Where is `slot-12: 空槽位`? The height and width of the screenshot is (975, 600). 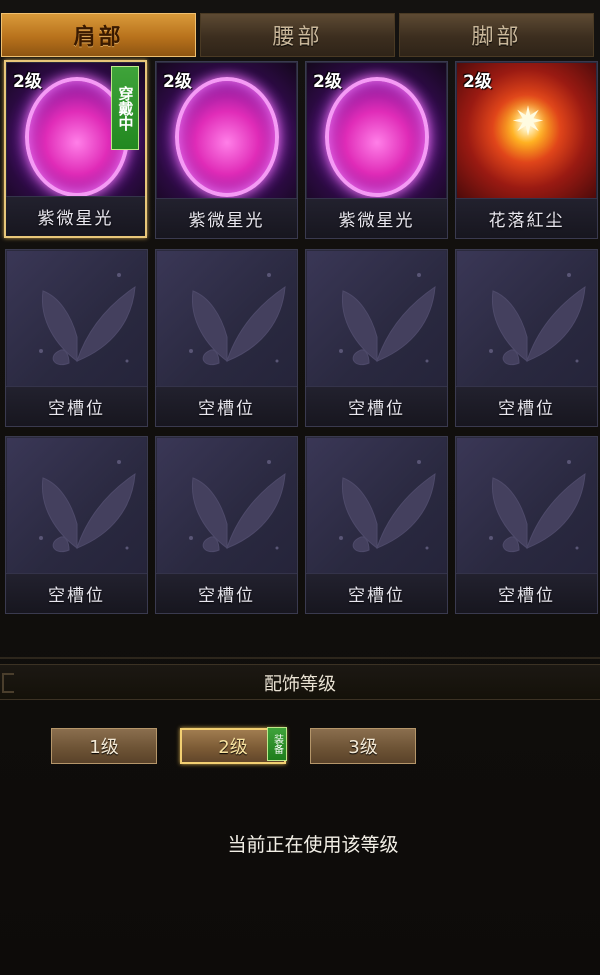 slot-12: 空槽位 is located at coordinates (526, 525).